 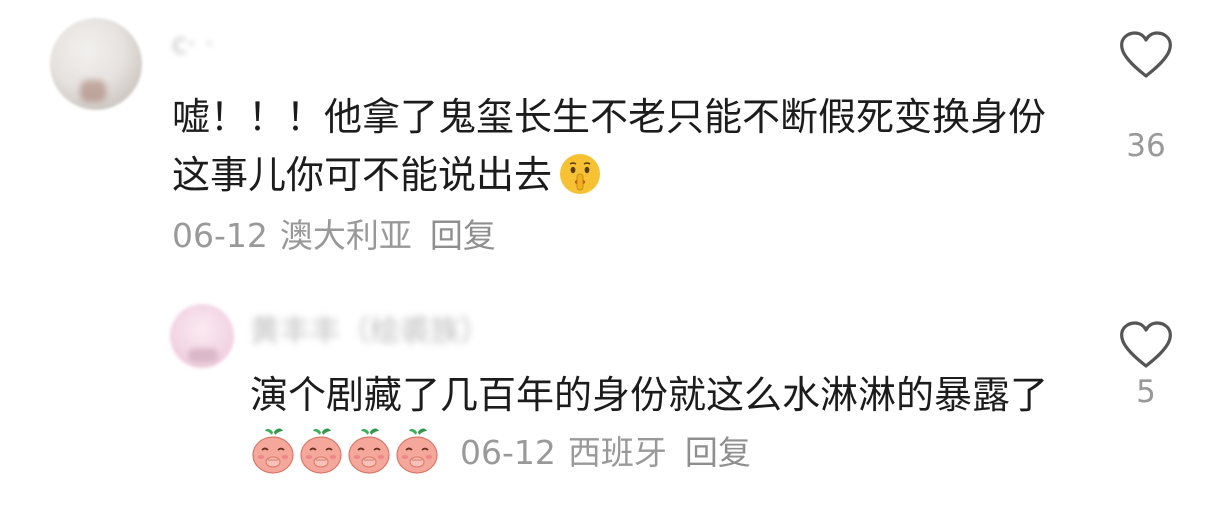 What do you see at coordinates (609, 146) in the screenshot?
I see `comment-text-body: 嘘！！！他拿了鬼玺长生不老只能不断假死变换身份这事儿你可不能说出去` at bounding box center [609, 146].